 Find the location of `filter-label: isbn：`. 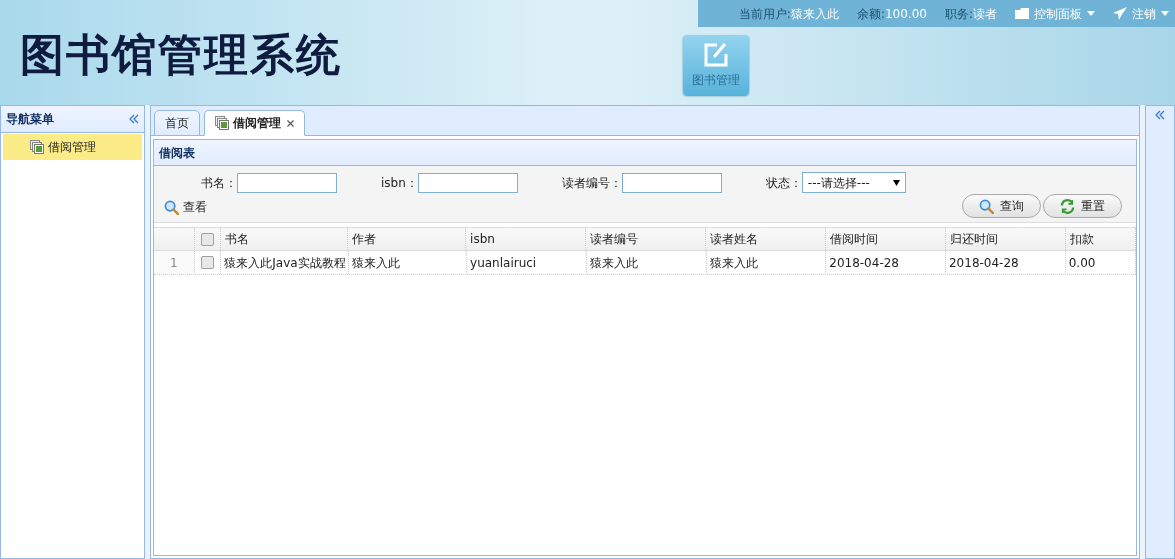

filter-label: isbn： is located at coordinates (399, 183).